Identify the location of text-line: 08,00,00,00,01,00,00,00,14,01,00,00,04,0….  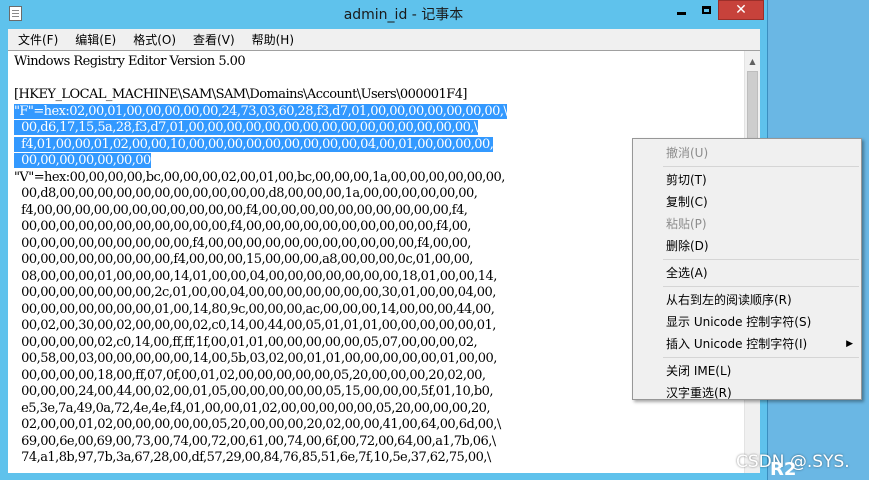
(376, 277).